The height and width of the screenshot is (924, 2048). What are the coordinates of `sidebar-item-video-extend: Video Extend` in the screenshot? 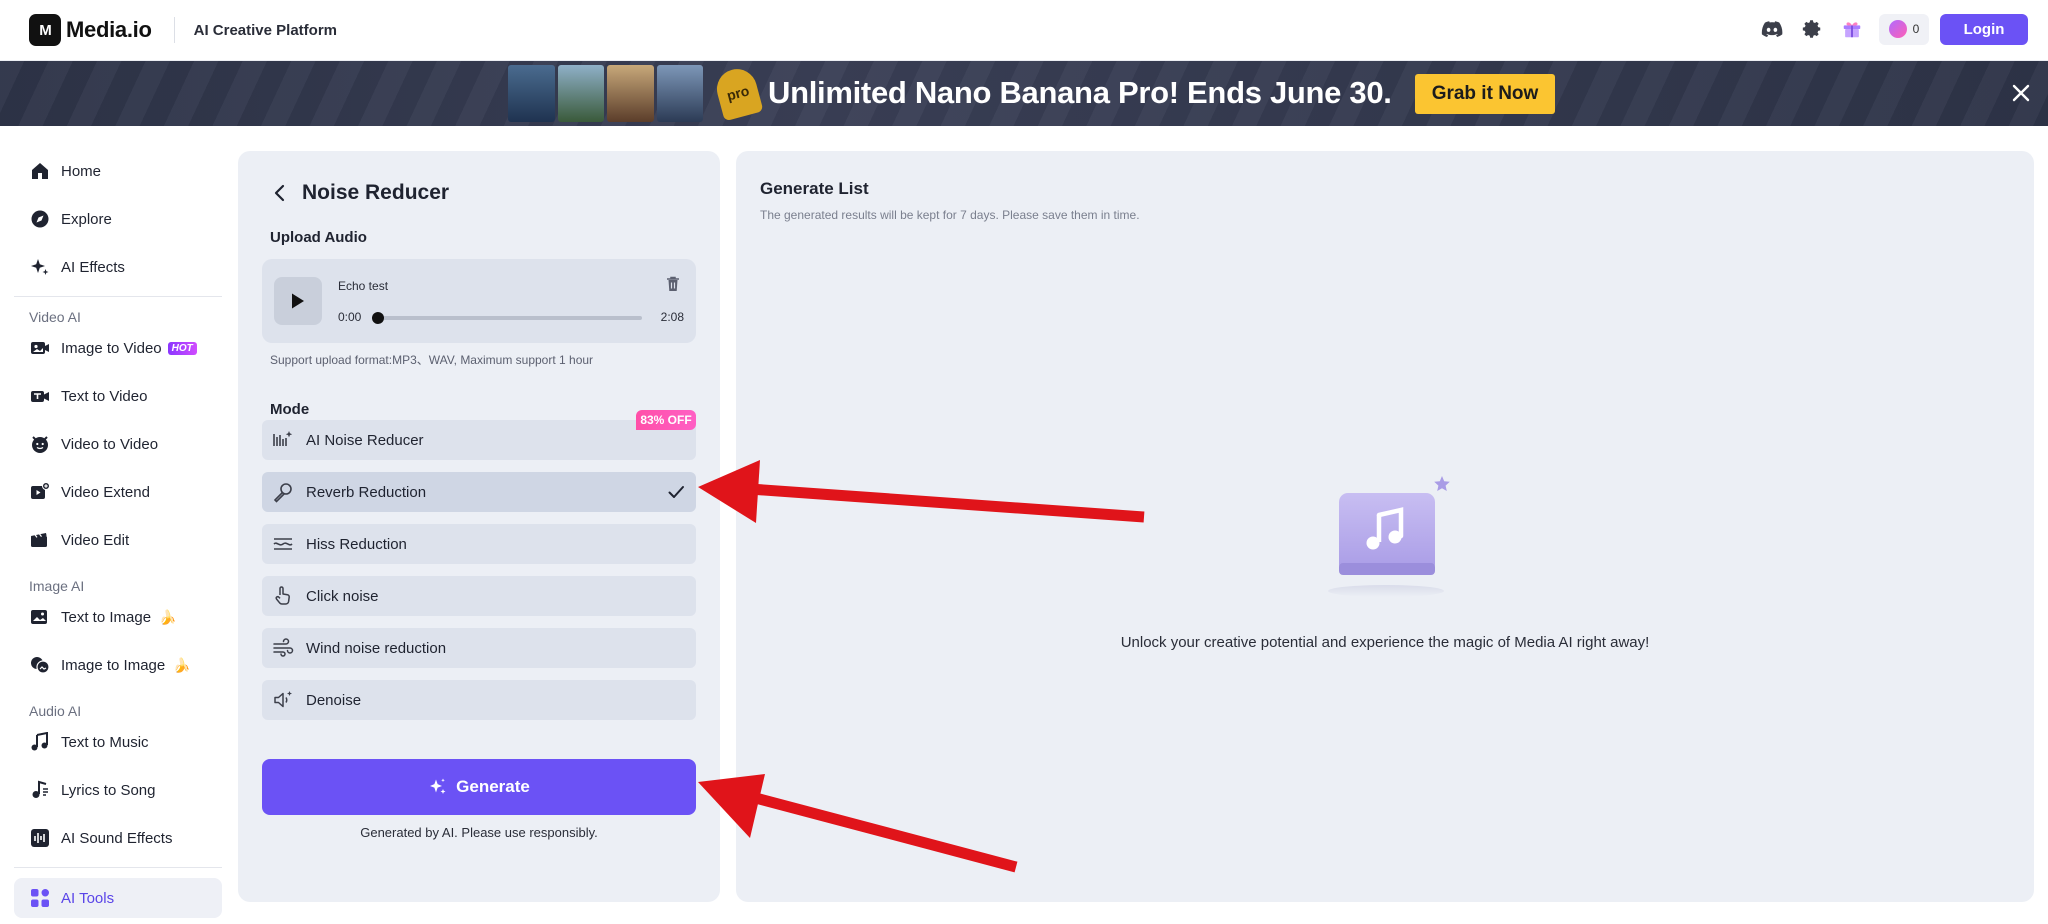 It's located at (89, 492).